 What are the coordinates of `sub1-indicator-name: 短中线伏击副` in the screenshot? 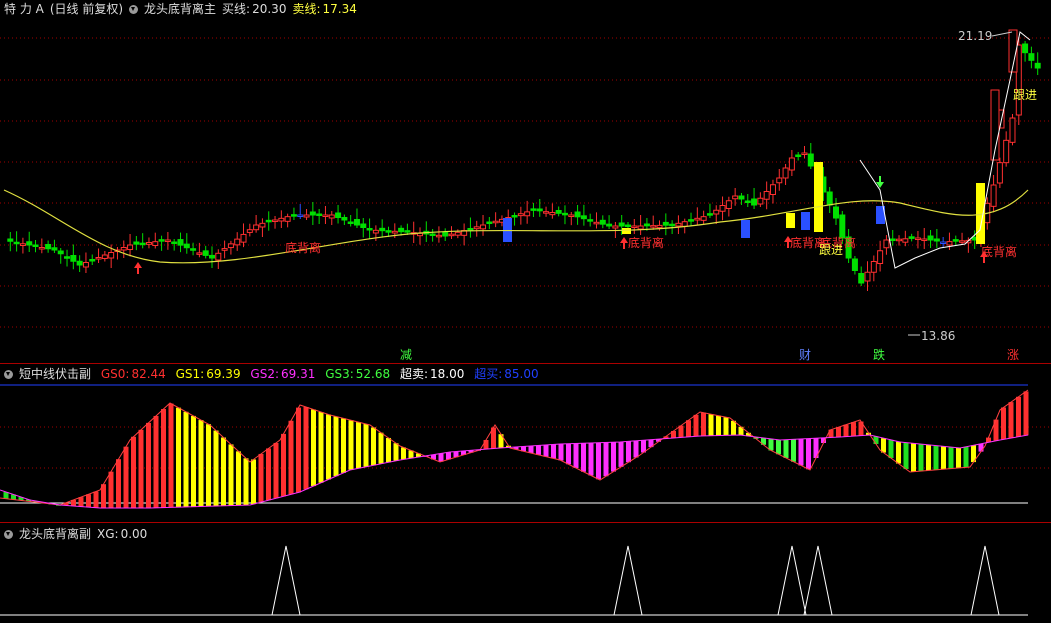 It's located at (55, 374).